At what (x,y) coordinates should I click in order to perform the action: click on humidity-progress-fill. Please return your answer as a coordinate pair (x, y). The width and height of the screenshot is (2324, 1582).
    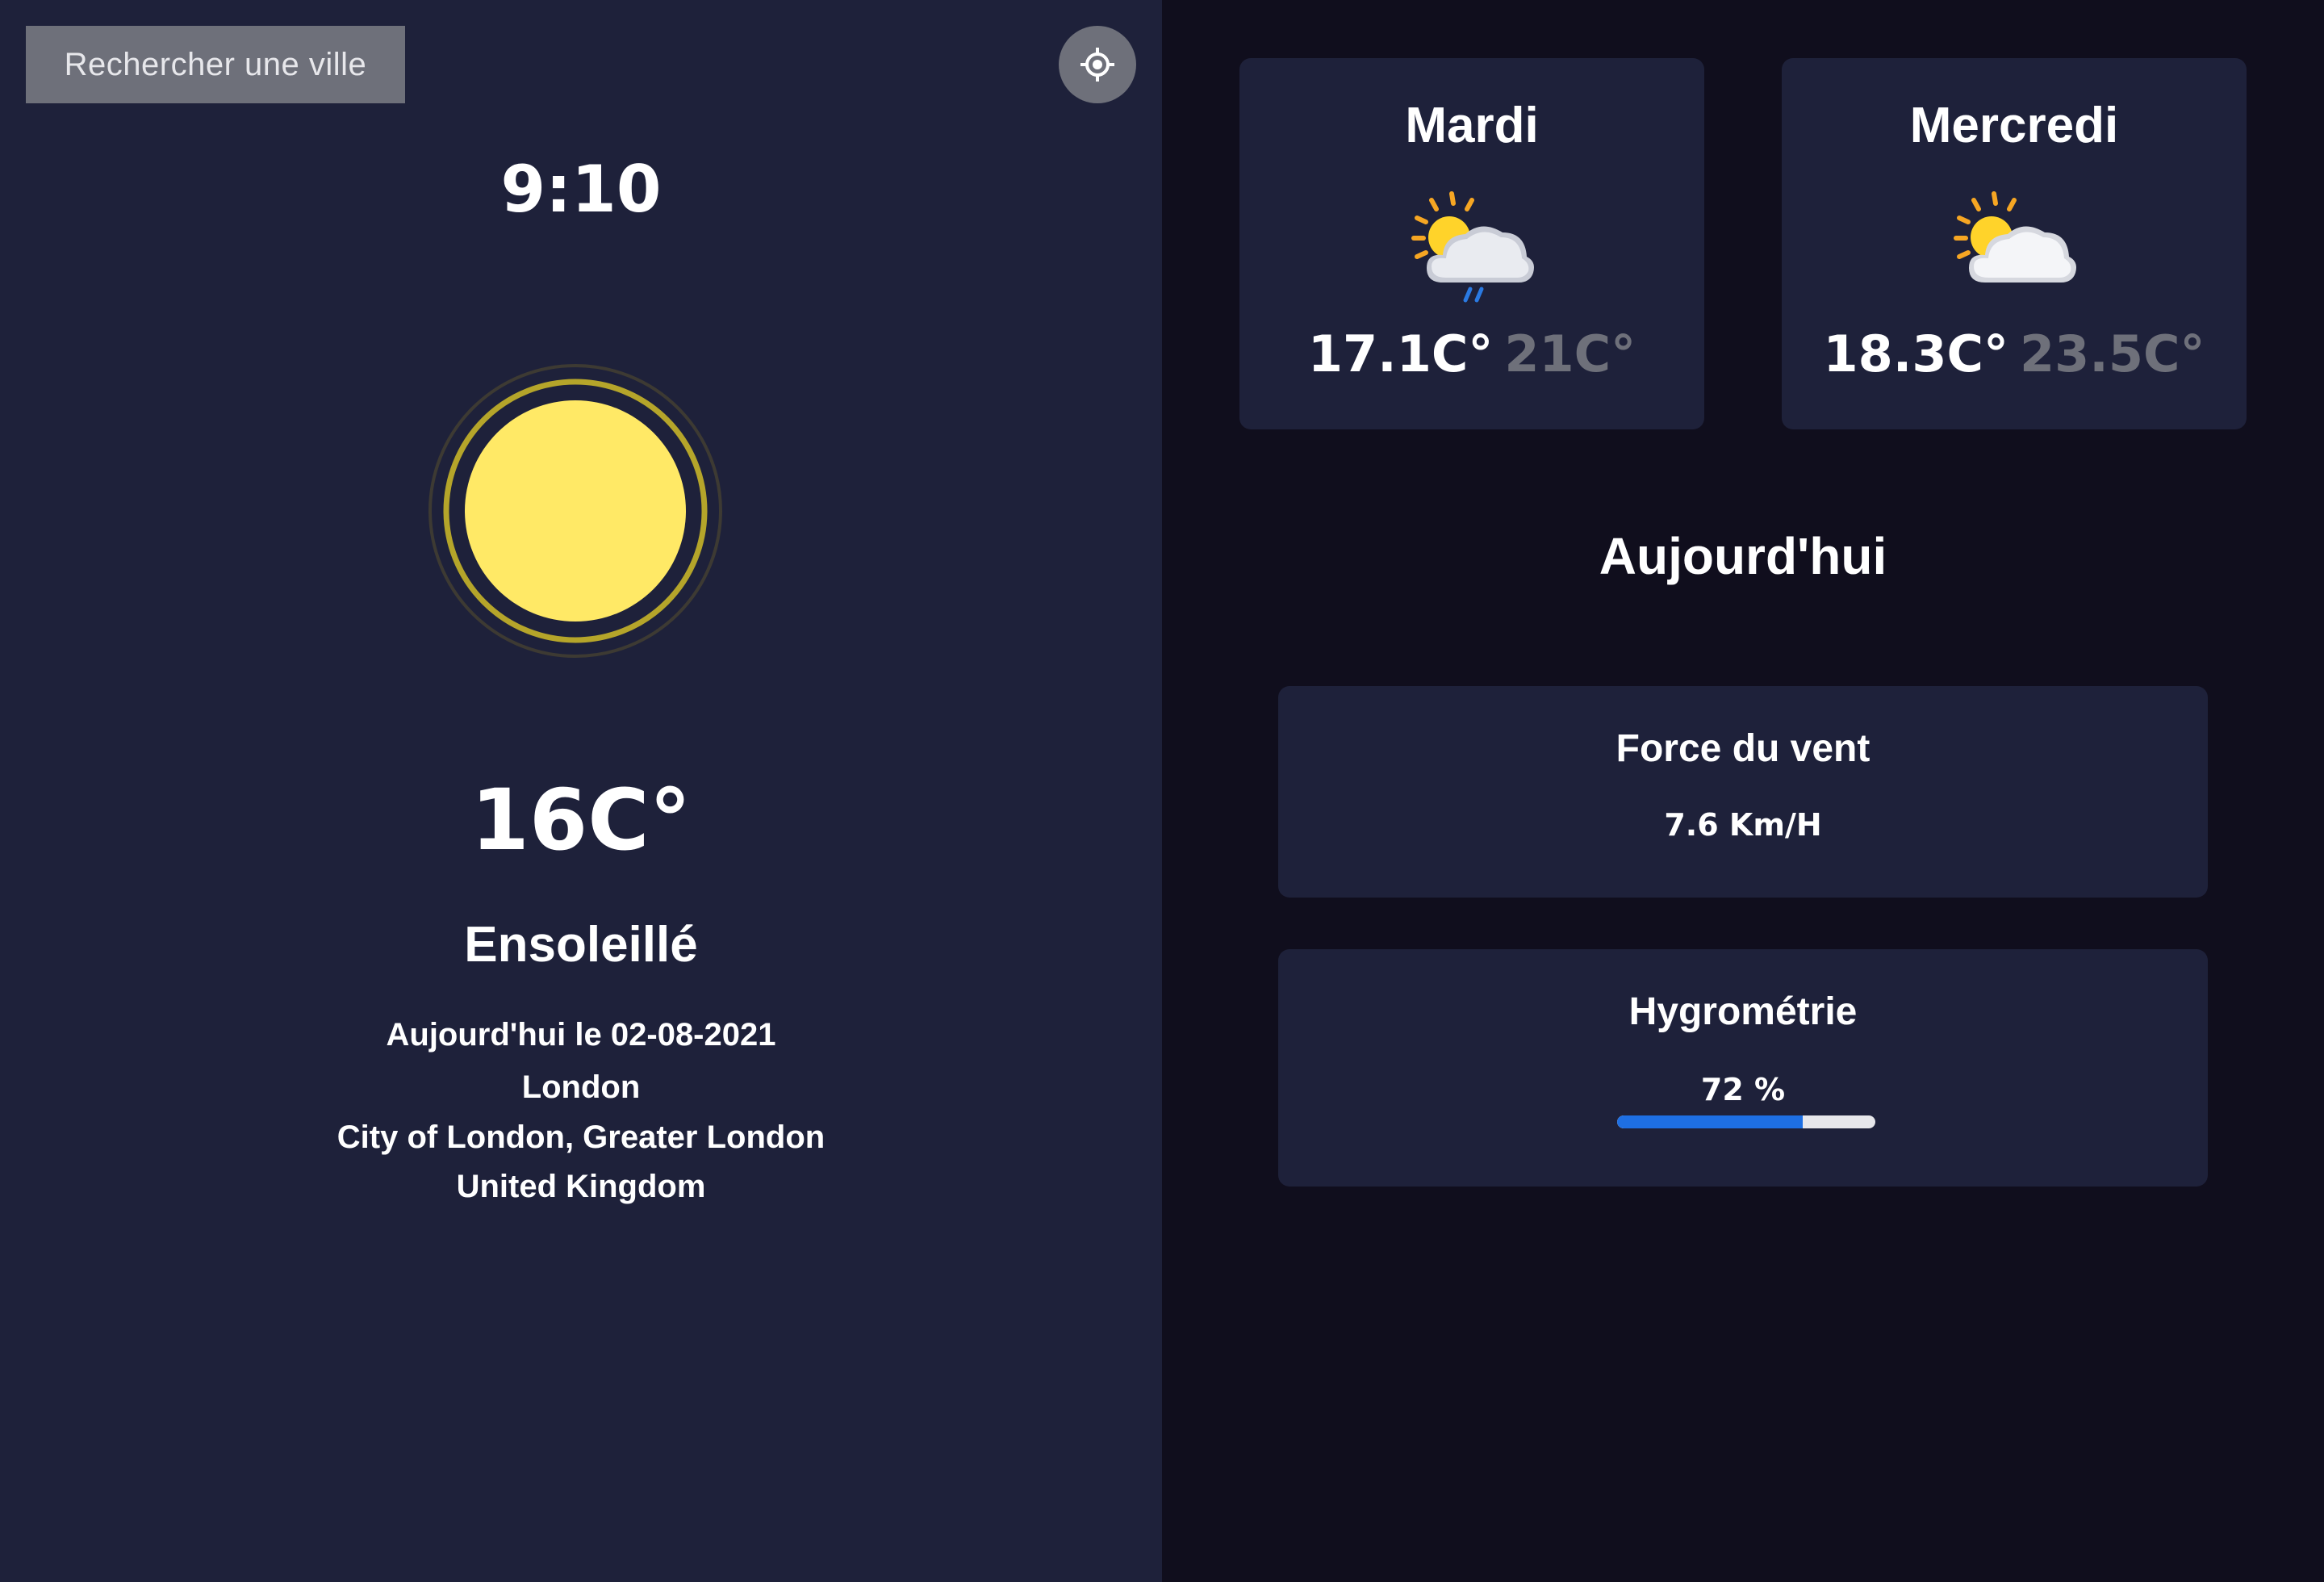
    Looking at the image, I should click on (1711, 1121).